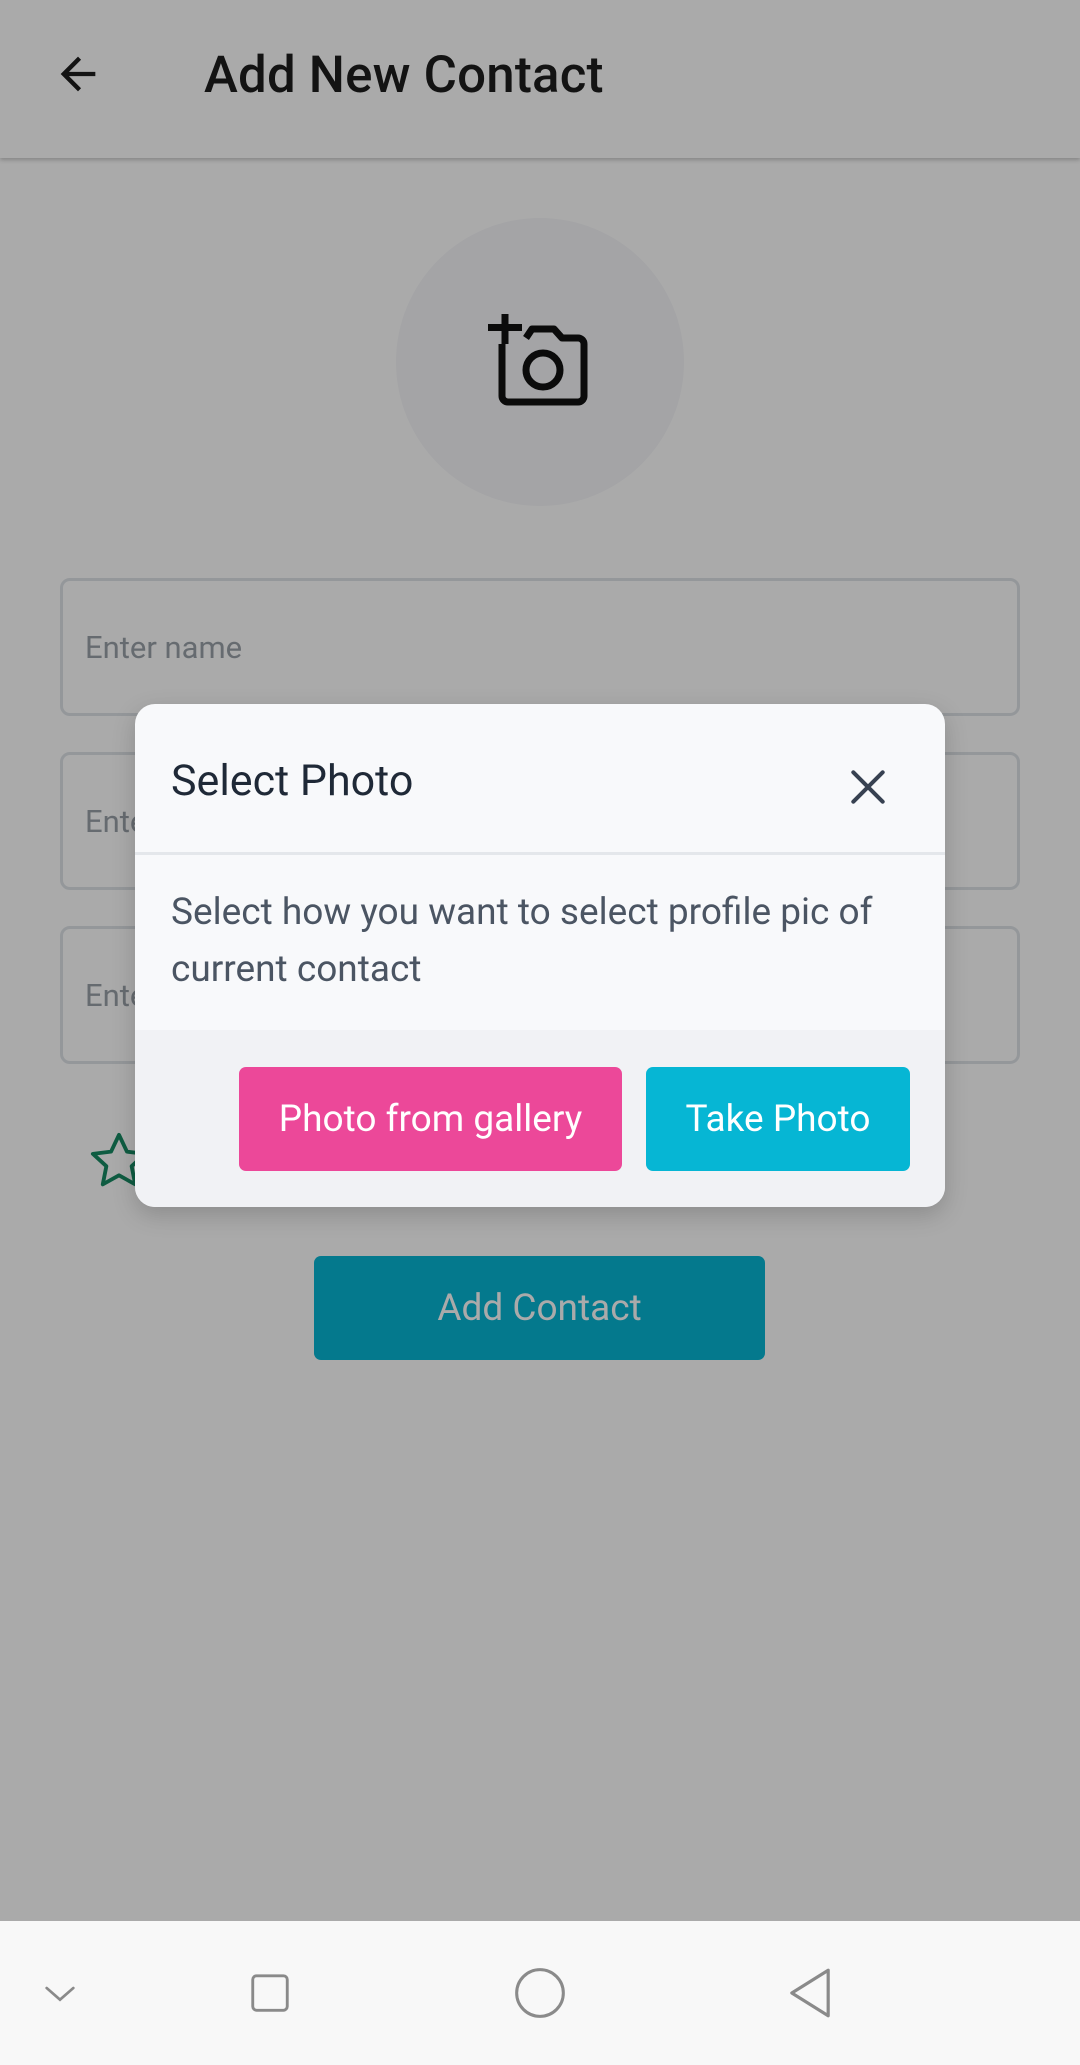 This screenshot has width=1080, height=2065. I want to click on dialog-title: Select Photo, so click(292, 781).